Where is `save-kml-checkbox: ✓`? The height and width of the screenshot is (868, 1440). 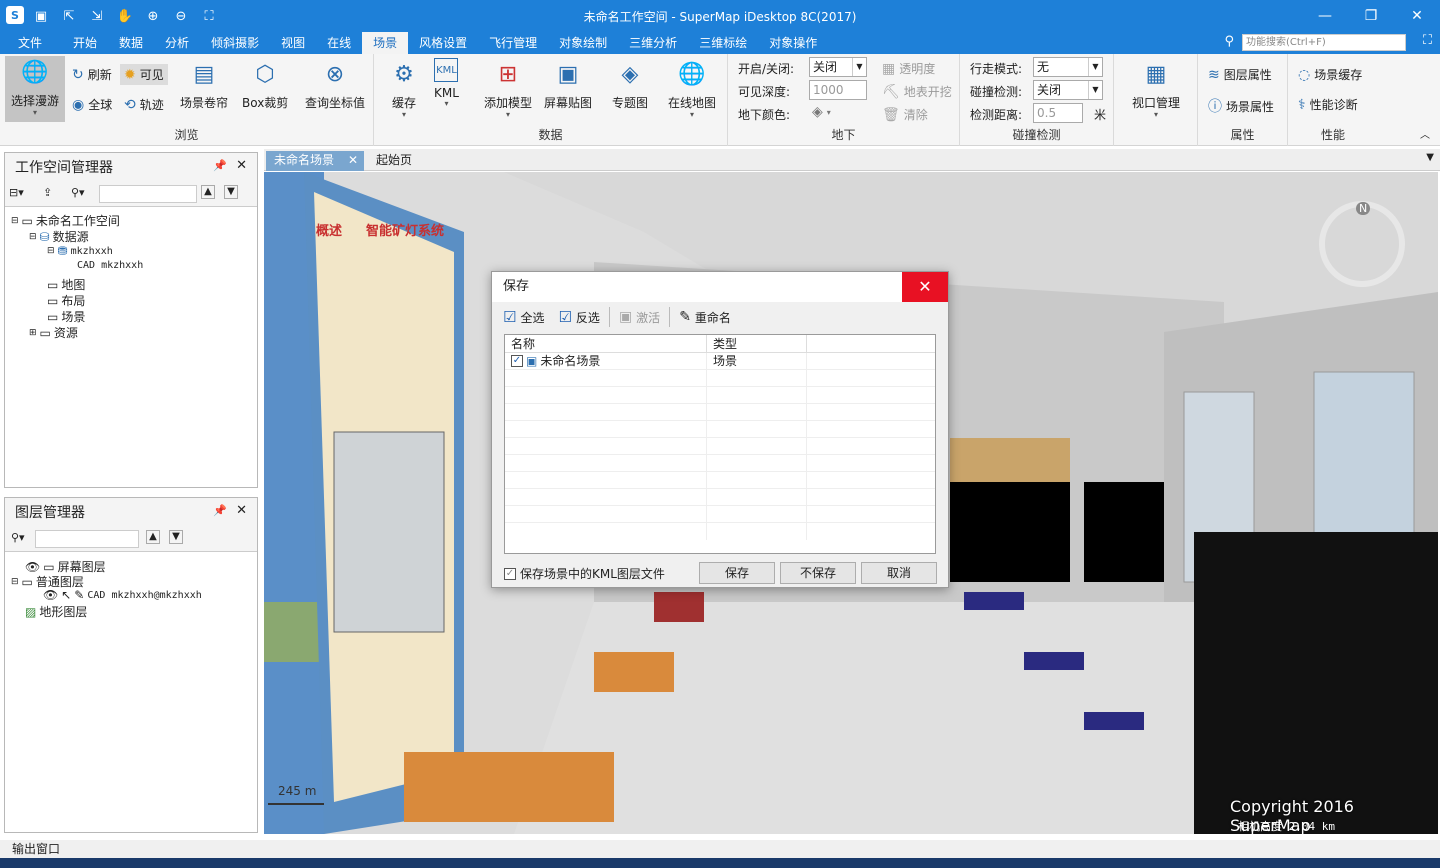 save-kml-checkbox: ✓ is located at coordinates (510, 573).